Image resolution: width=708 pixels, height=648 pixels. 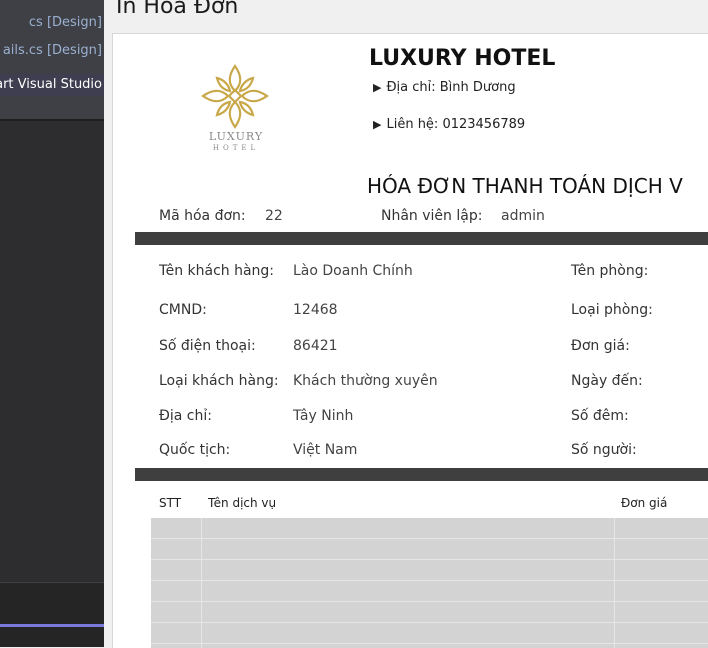 What do you see at coordinates (236, 148) in the screenshot?
I see `logo-text-line2: HOTEL` at bounding box center [236, 148].